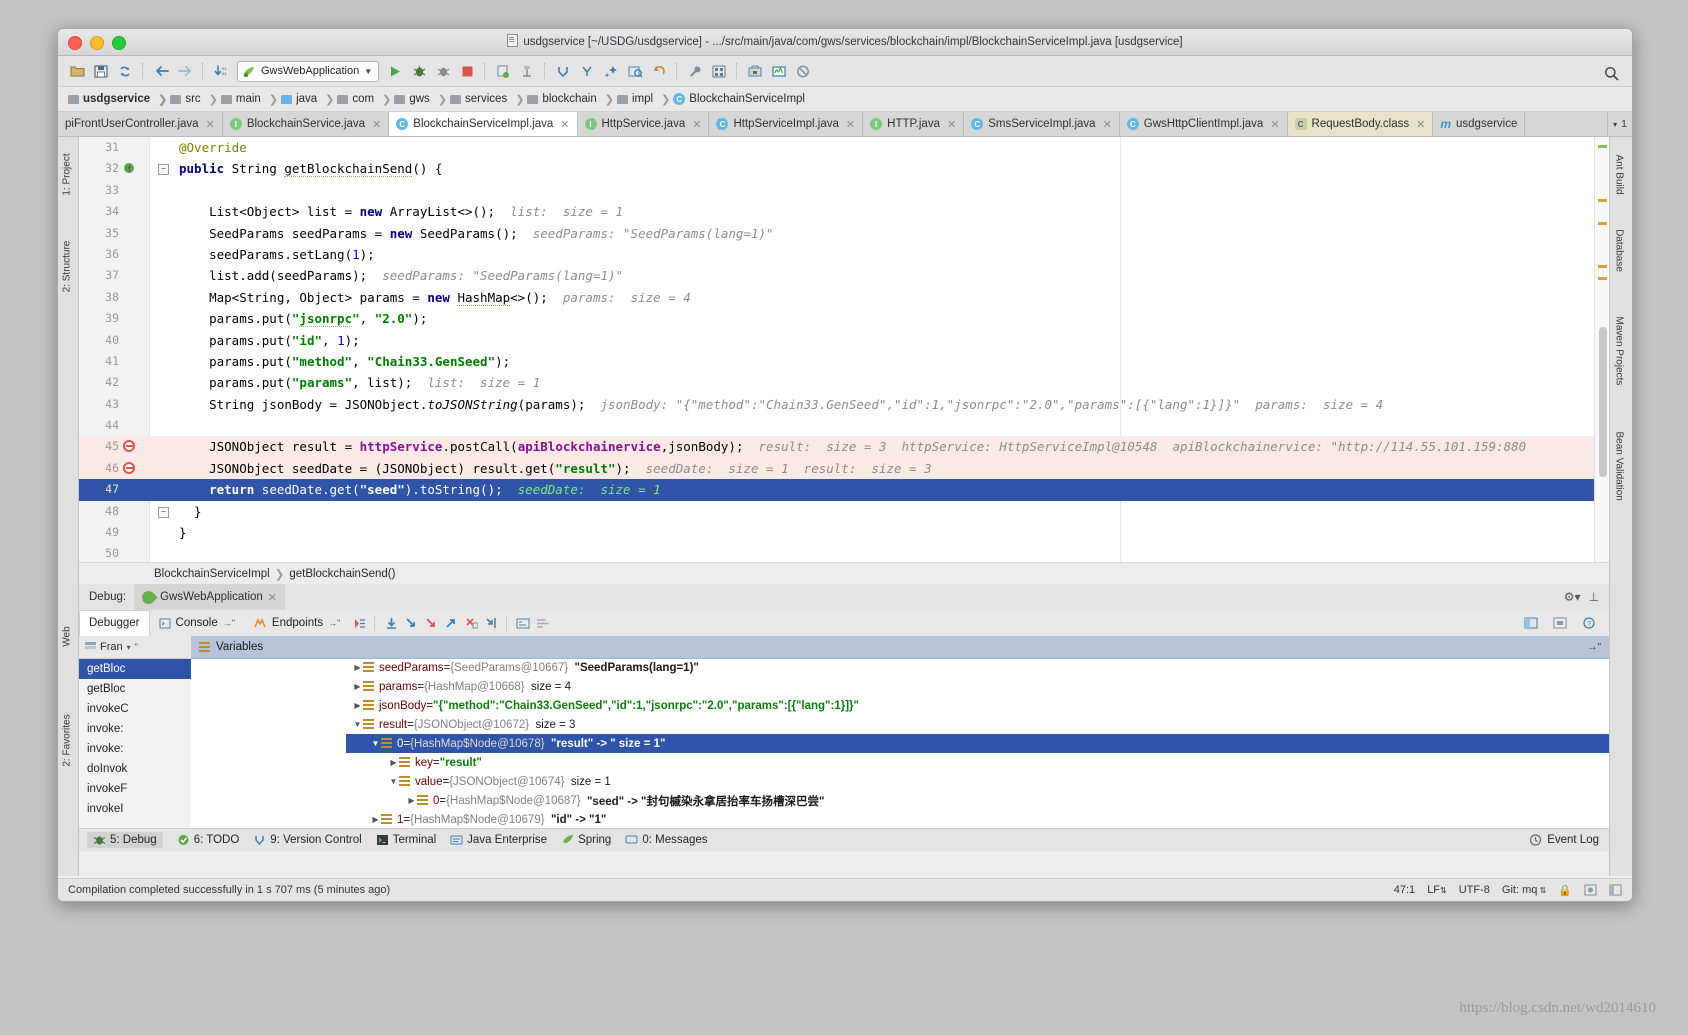 The height and width of the screenshot is (1035, 1688). What do you see at coordinates (977, 724) in the screenshot?
I see `variable-row: ▼ result = {JSONObject@10672} size = 3` at bounding box center [977, 724].